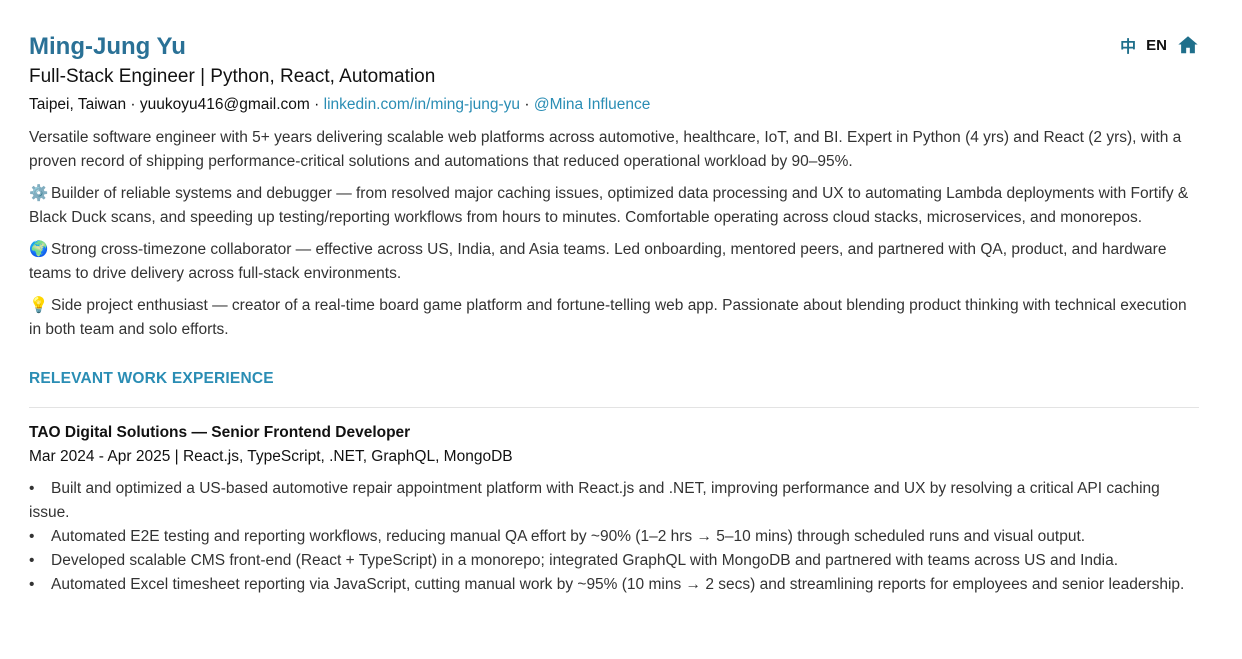 This screenshot has height=659, width=1242. I want to click on lightbulb-icon: 💡, so click(39, 305).